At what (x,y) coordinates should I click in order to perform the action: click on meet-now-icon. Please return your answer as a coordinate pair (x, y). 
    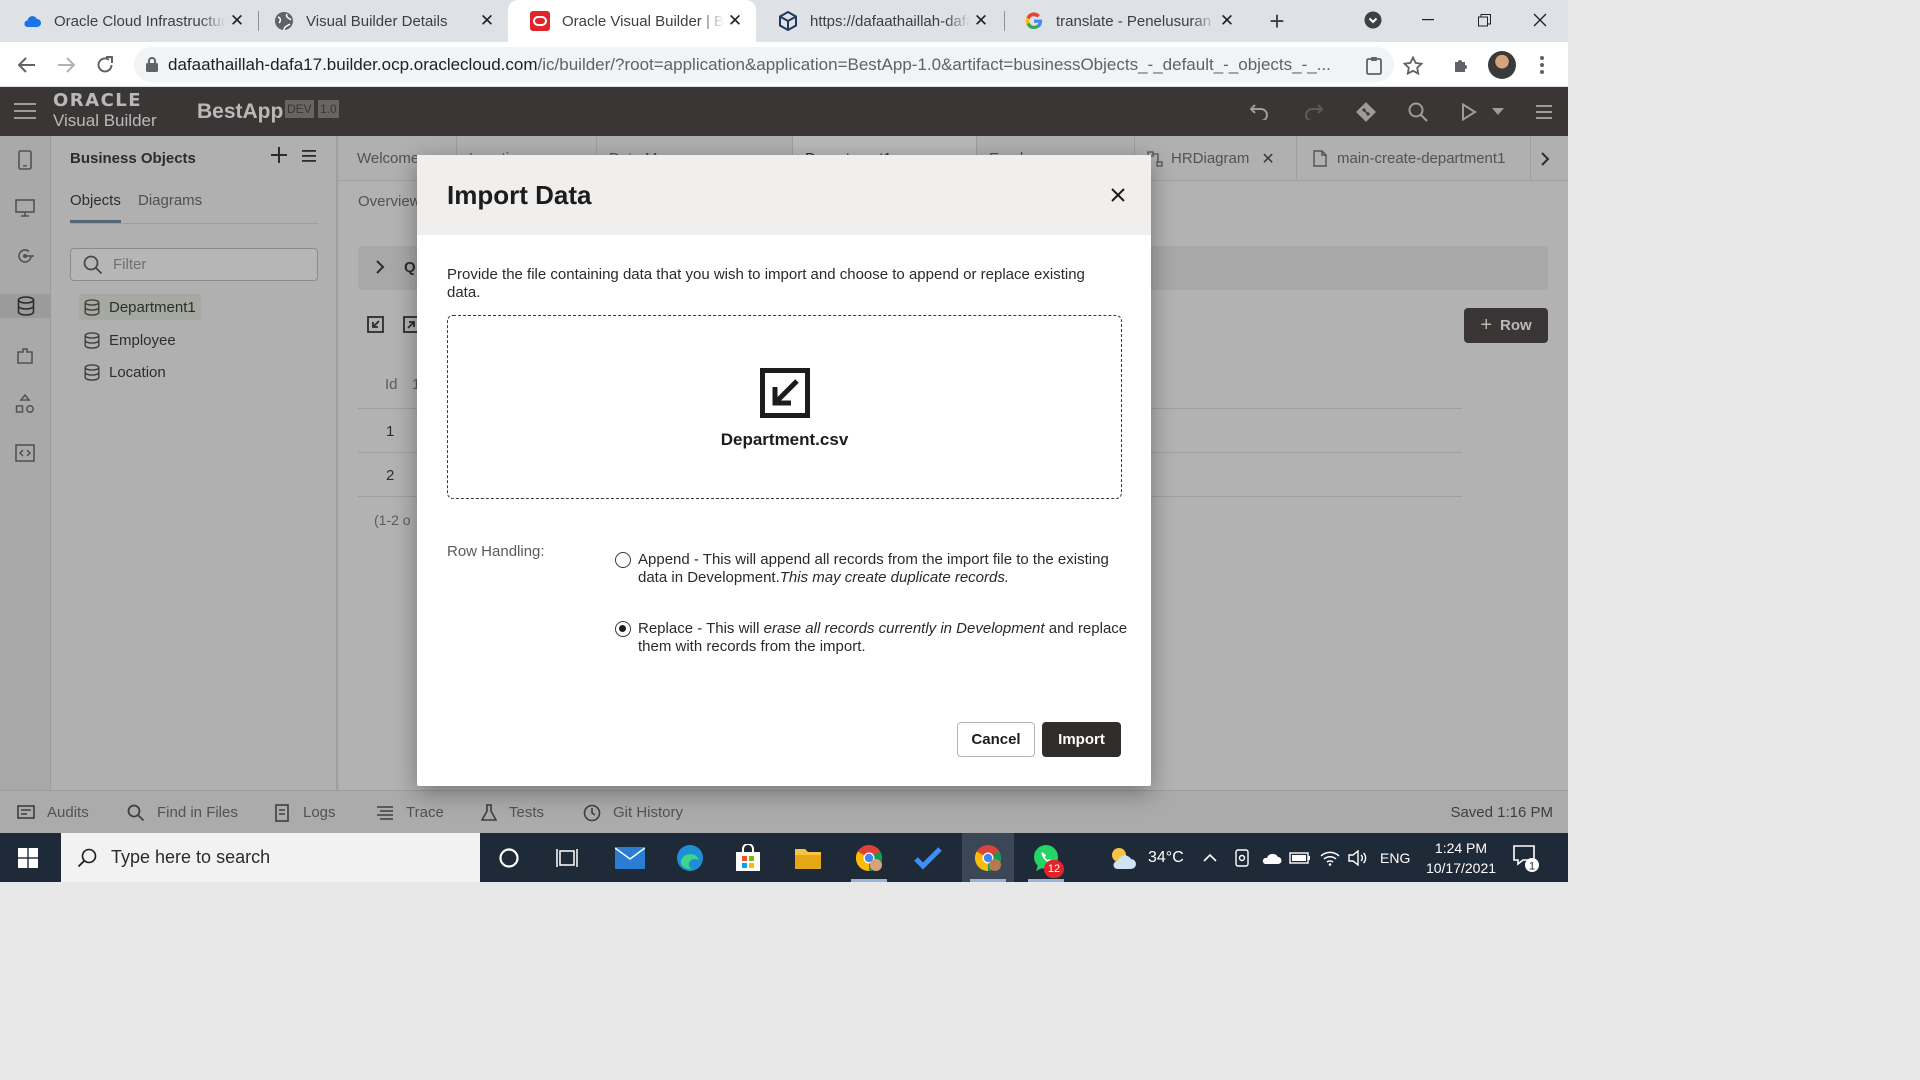
    Looking at the image, I should click on (1242, 857).